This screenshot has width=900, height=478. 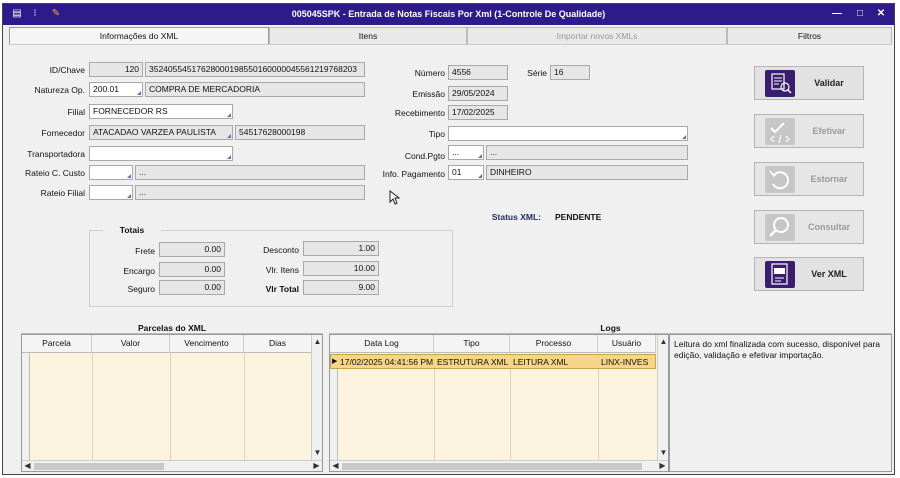 I want to click on ver-xml-label: Ver XML, so click(x=829, y=274).